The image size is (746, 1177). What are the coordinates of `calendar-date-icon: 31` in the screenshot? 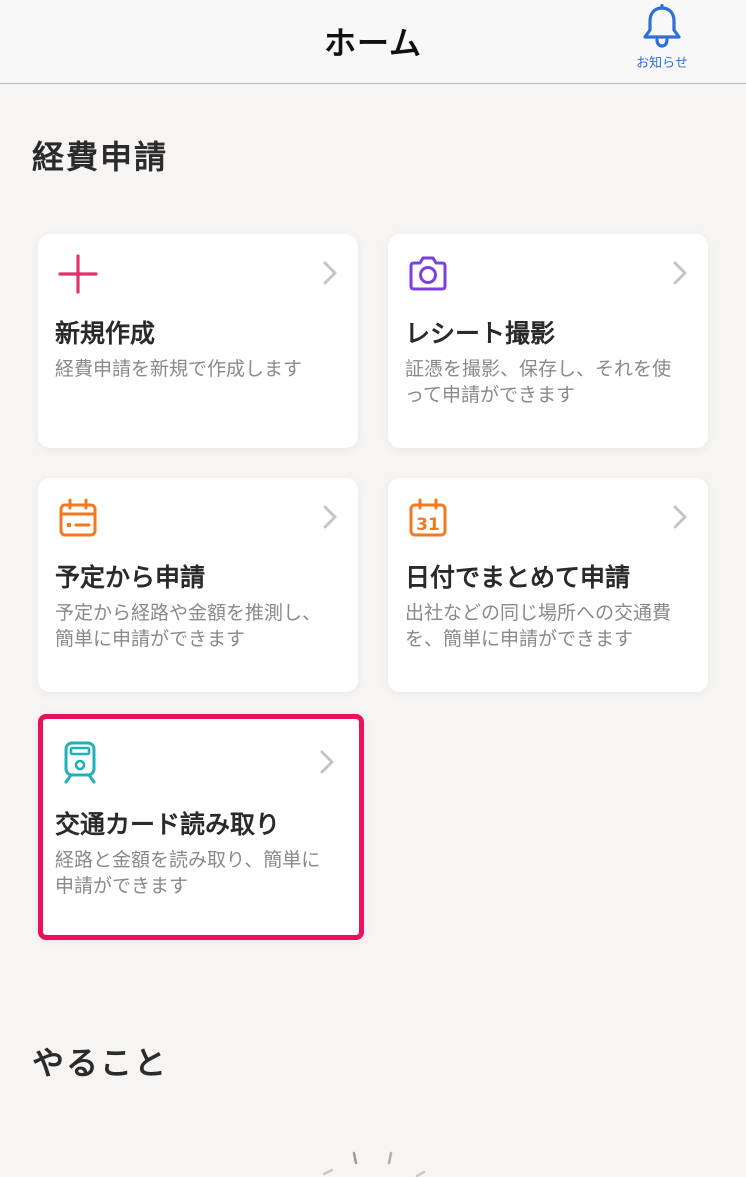 It's located at (428, 518).